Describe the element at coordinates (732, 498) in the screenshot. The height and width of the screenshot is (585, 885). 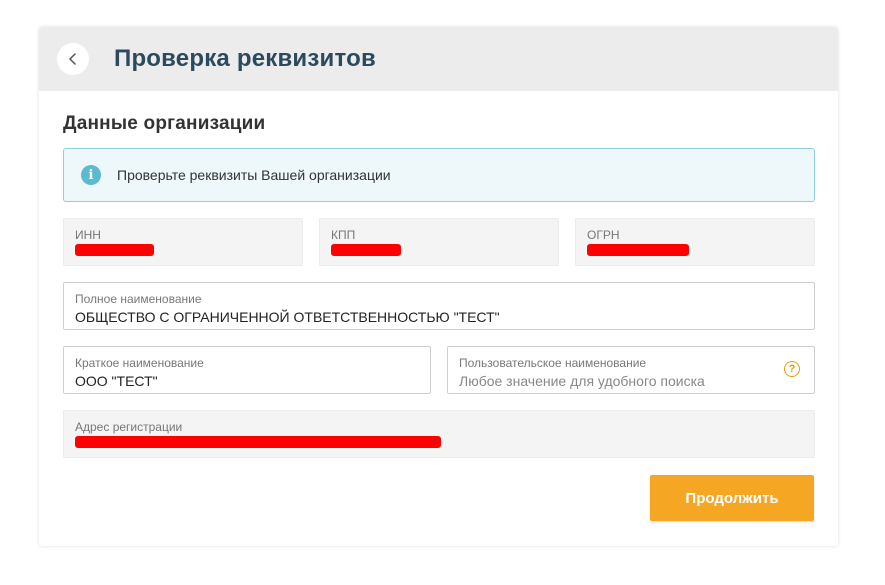
I see `continue-button: Продолжить` at that location.